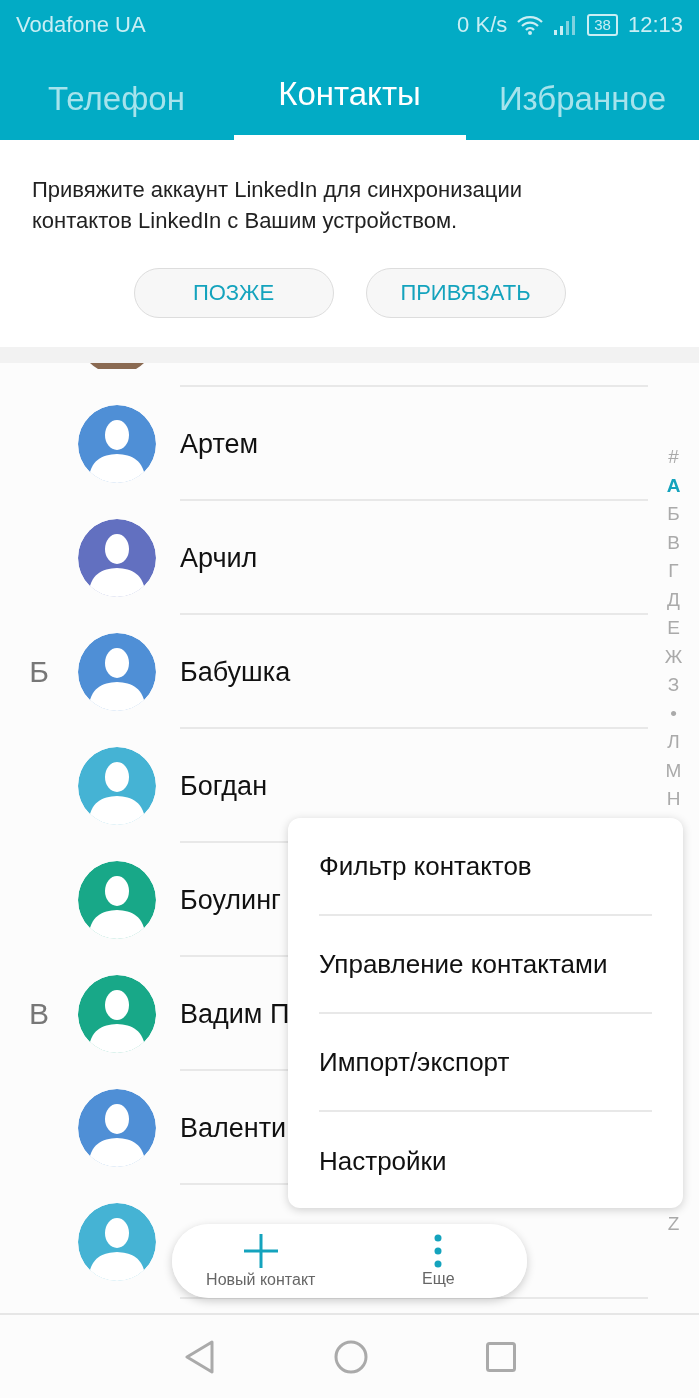 Image resolution: width=699 pixels, height=1398 pixels. I want to click on contact-name: Богдан, so click(224, 786).